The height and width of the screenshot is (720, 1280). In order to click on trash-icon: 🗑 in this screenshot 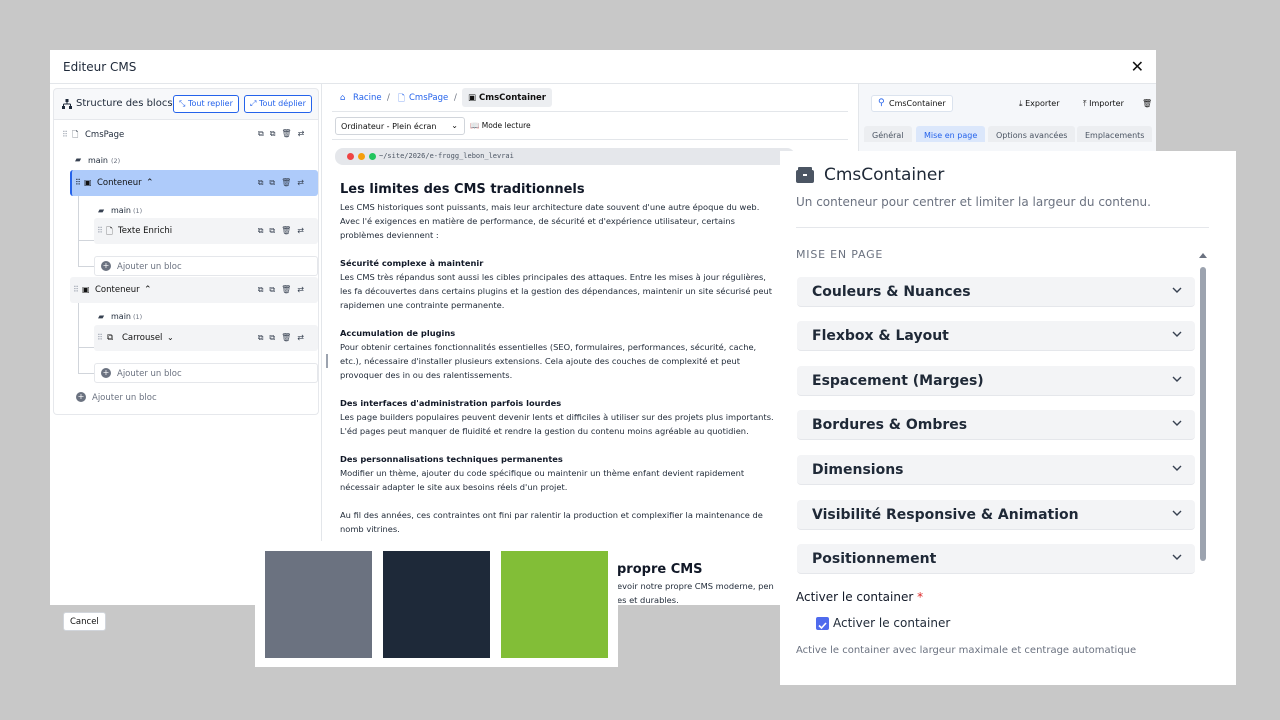, I will do `click(1147, 103)`.